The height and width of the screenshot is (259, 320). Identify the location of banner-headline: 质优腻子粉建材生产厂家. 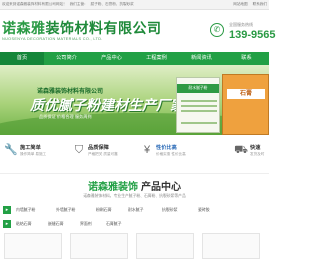
(107, 105).